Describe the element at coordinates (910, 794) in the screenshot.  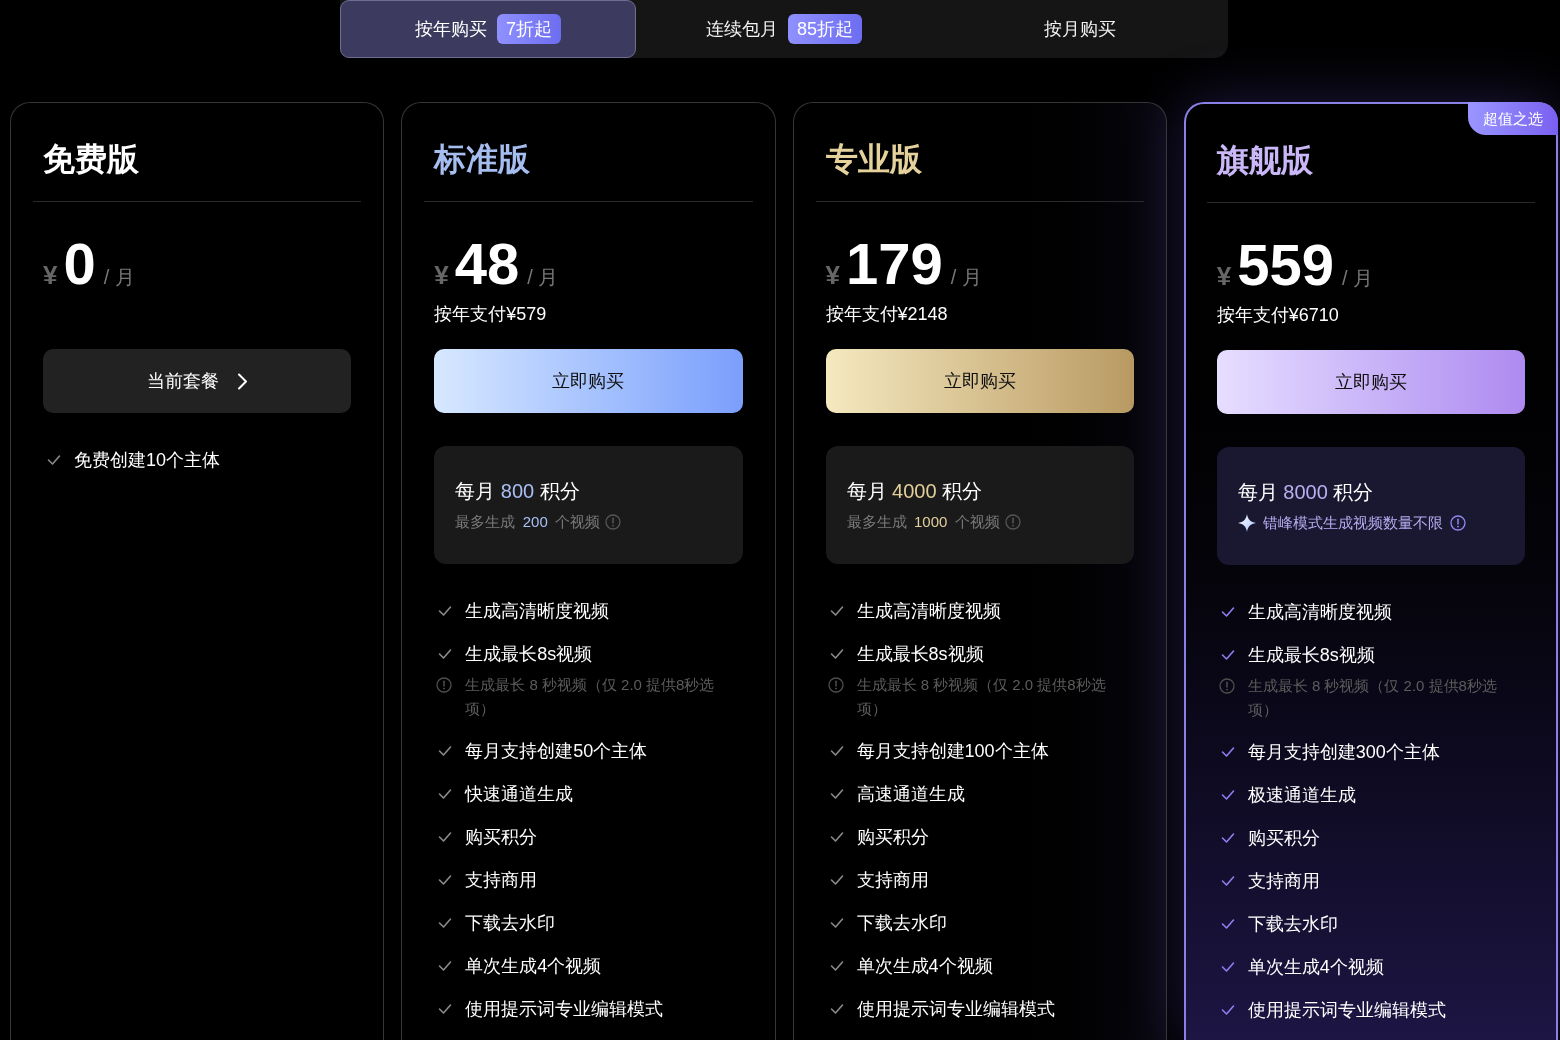
I see `feature-text: 高速通道生成` at that location.